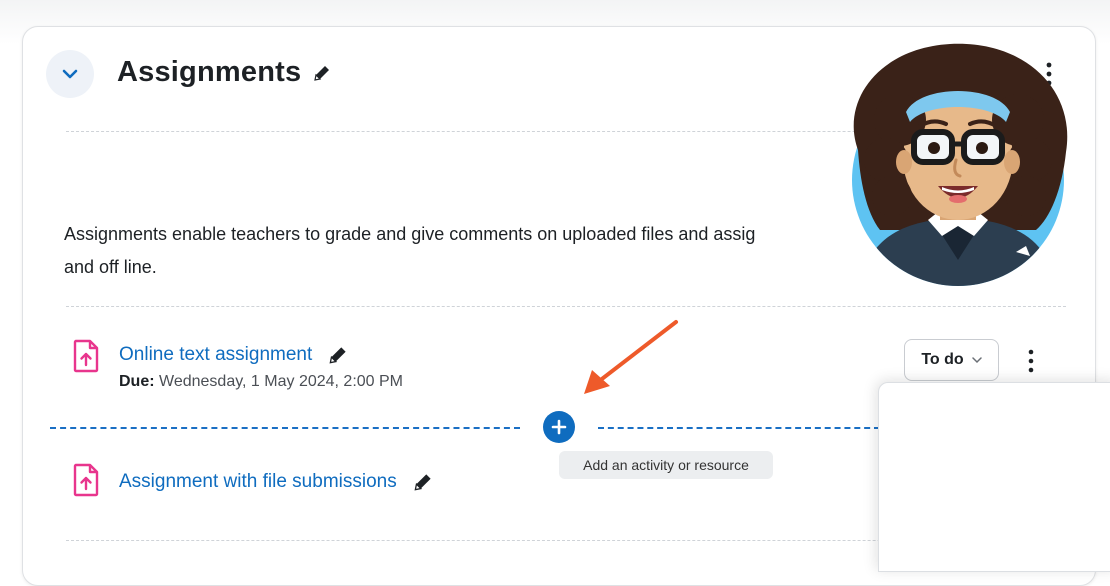 Image resolution: width=1110 pixels, height=586 pixels. I want to click on add-activity-button, so click(559, 427).